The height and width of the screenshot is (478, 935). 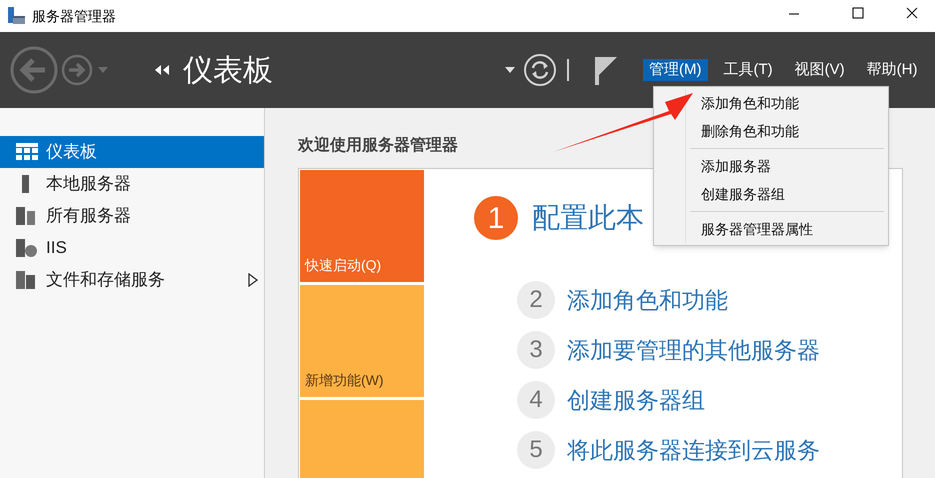 What do you see at coordinates (675, 70) in the screenshot?
I see `menu-item: 管理(M)` at bounding box center [675, 70].